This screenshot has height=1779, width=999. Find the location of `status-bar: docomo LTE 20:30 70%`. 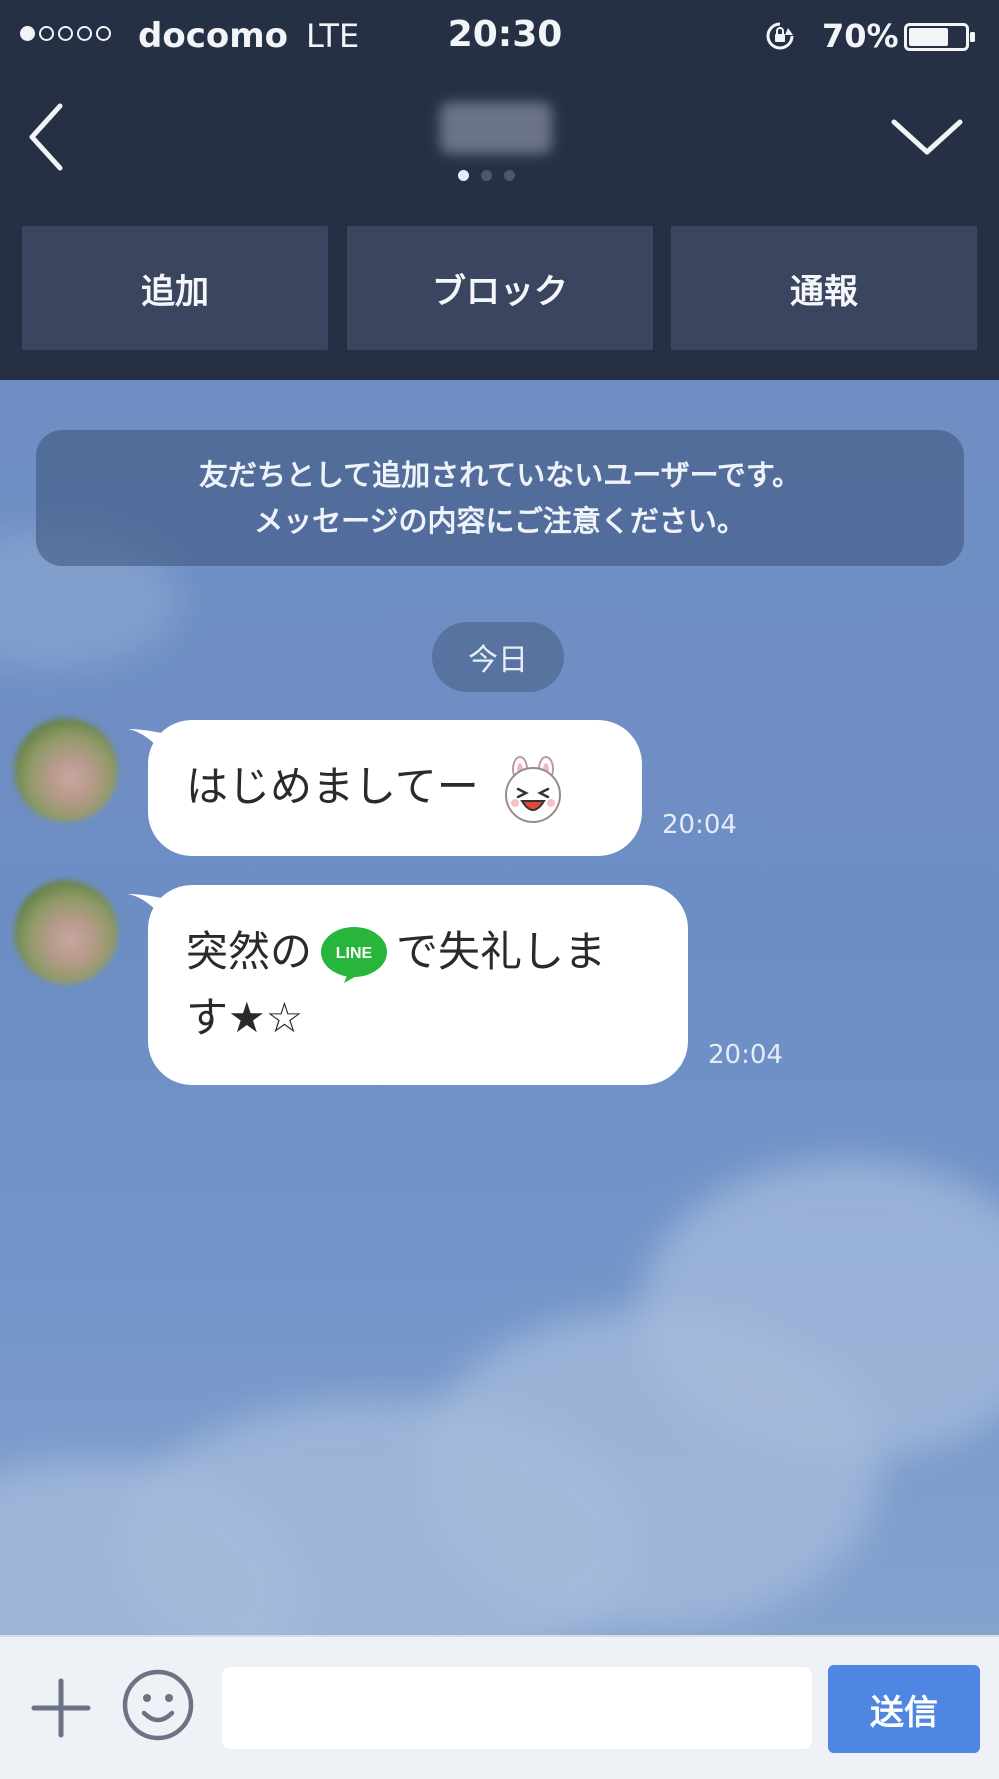

status-bar: docomo LTE 20:30 70% is located at coordinates (499, 36).